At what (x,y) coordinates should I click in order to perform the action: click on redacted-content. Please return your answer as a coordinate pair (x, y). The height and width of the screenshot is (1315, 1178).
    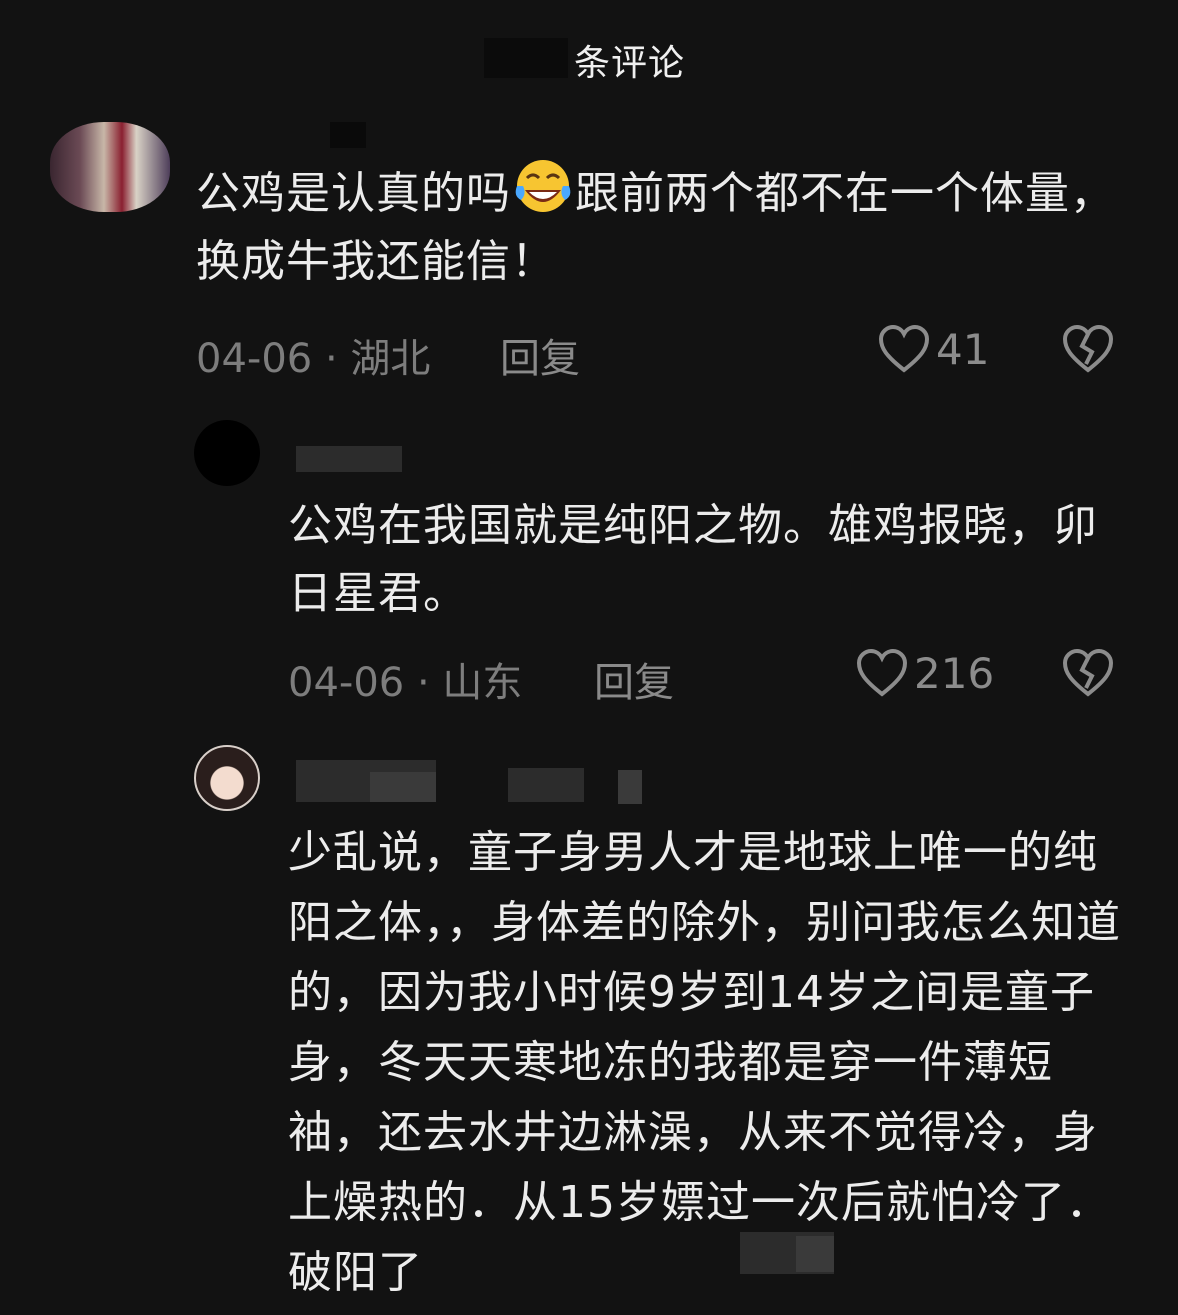
    Looking at the image, I should click on (815, 1254).